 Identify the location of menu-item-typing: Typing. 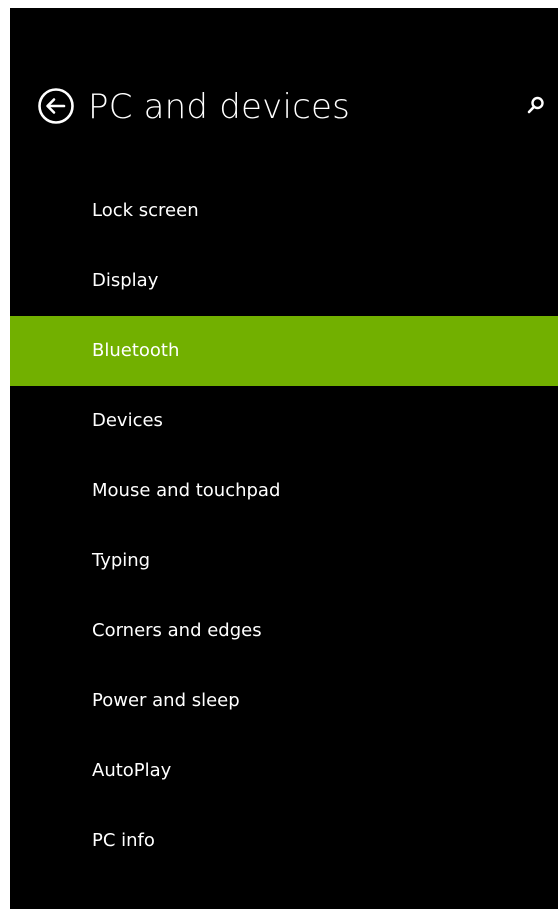
(284, 561).